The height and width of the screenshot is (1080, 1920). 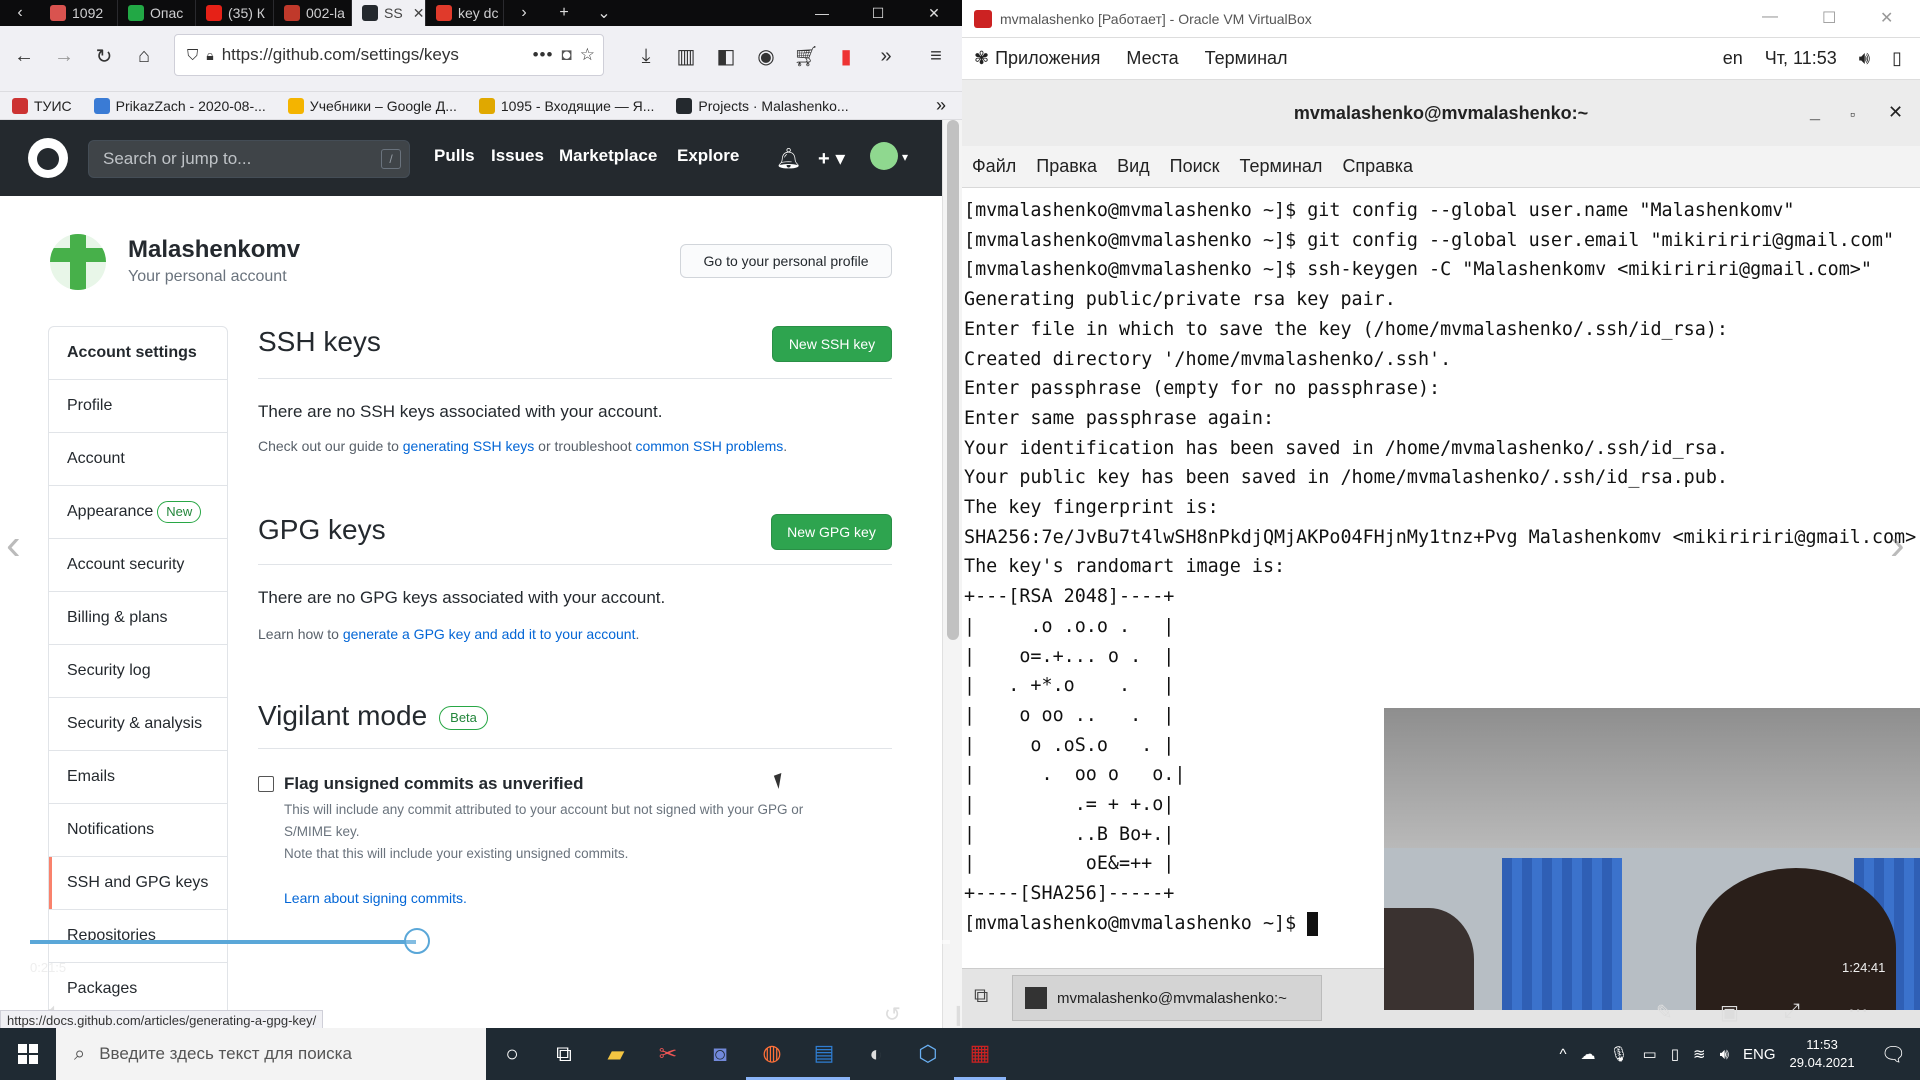 What do you see at coordinates (144, 56) in the screenshot?
I see `home-icon: ⌂` at bounding box center [144, 56].